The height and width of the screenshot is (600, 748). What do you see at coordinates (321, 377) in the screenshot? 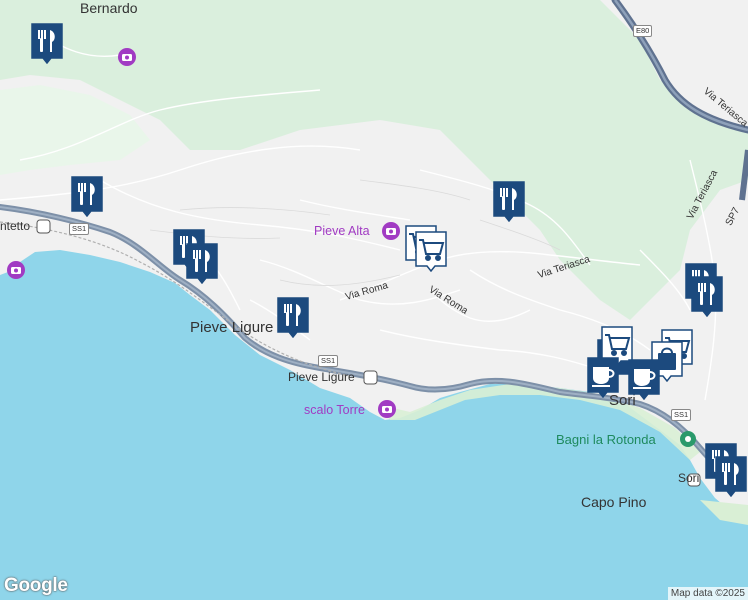
I see `station-label-pieve-ligure: Pieve Ligure` at bounding box center [321, 377].